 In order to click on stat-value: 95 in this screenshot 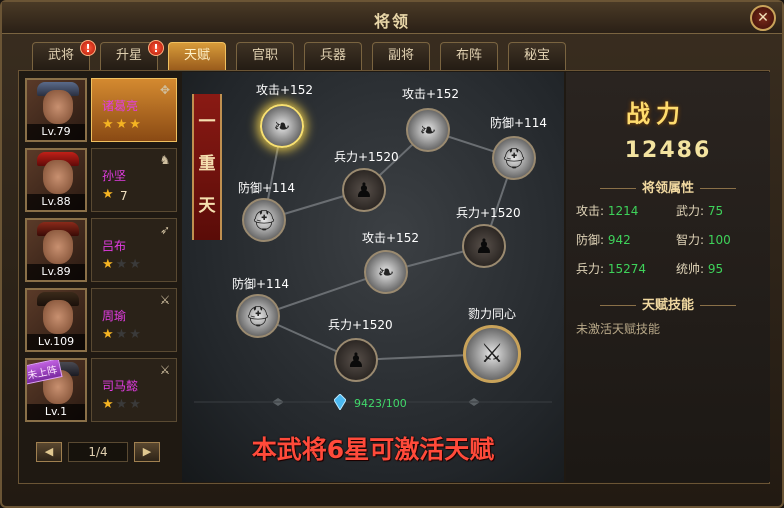, I will do `click(715, 269)`.